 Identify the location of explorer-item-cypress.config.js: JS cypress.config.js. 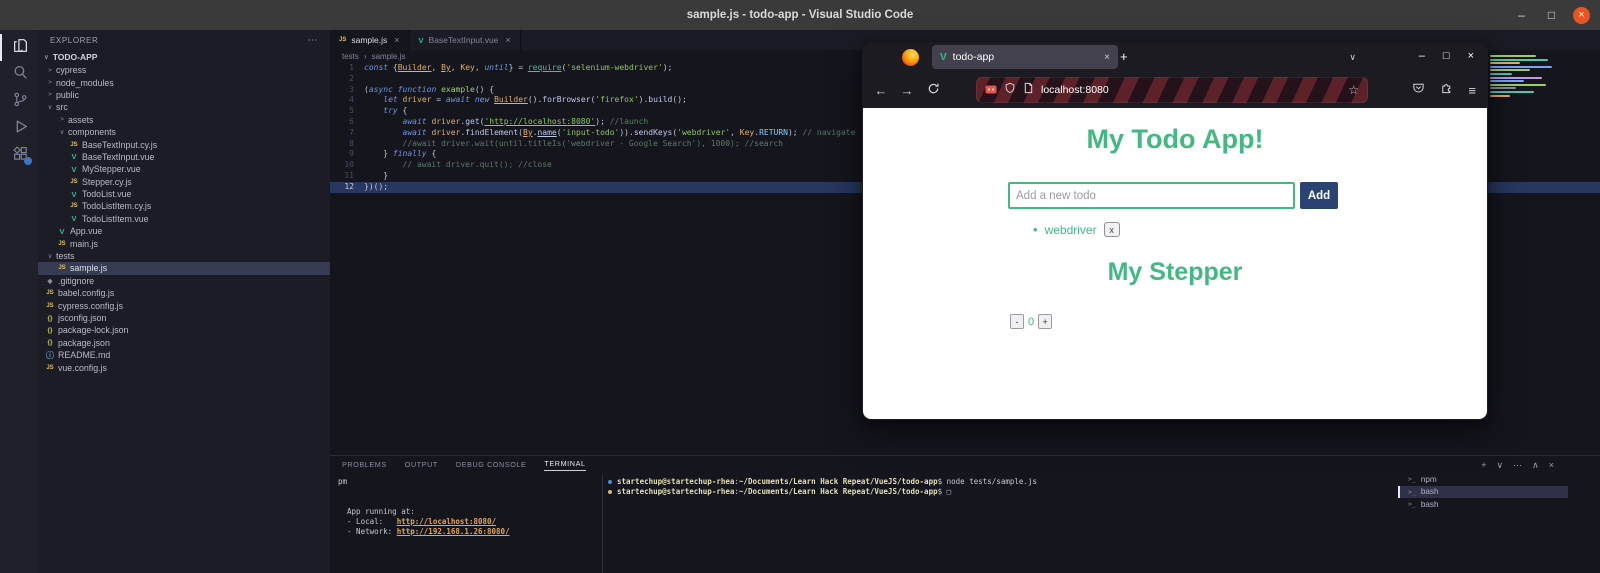
(184, 305).